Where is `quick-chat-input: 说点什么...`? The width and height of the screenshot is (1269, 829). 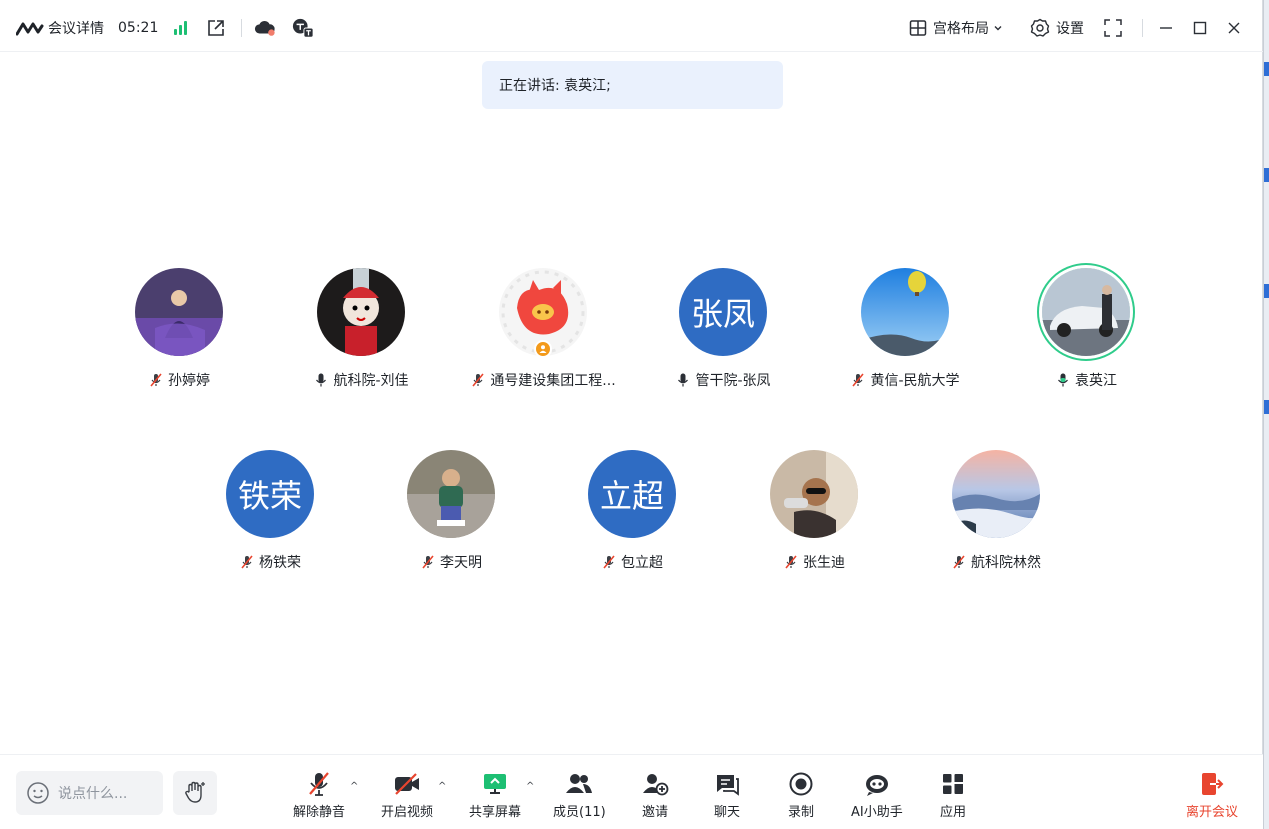
quick-chat-input: 说点什么... is located at coordinates (89, 793).